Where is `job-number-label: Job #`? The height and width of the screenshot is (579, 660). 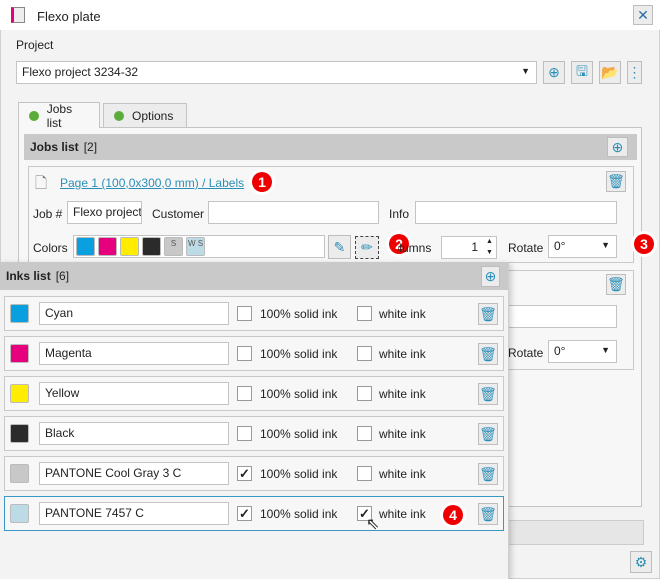
job-number-label: Job # is located at coordinates (48, 214).